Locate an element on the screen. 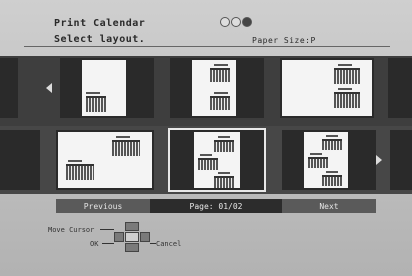 The image size is (412, 276). mode-indicator is located at coordinates (236, 23).